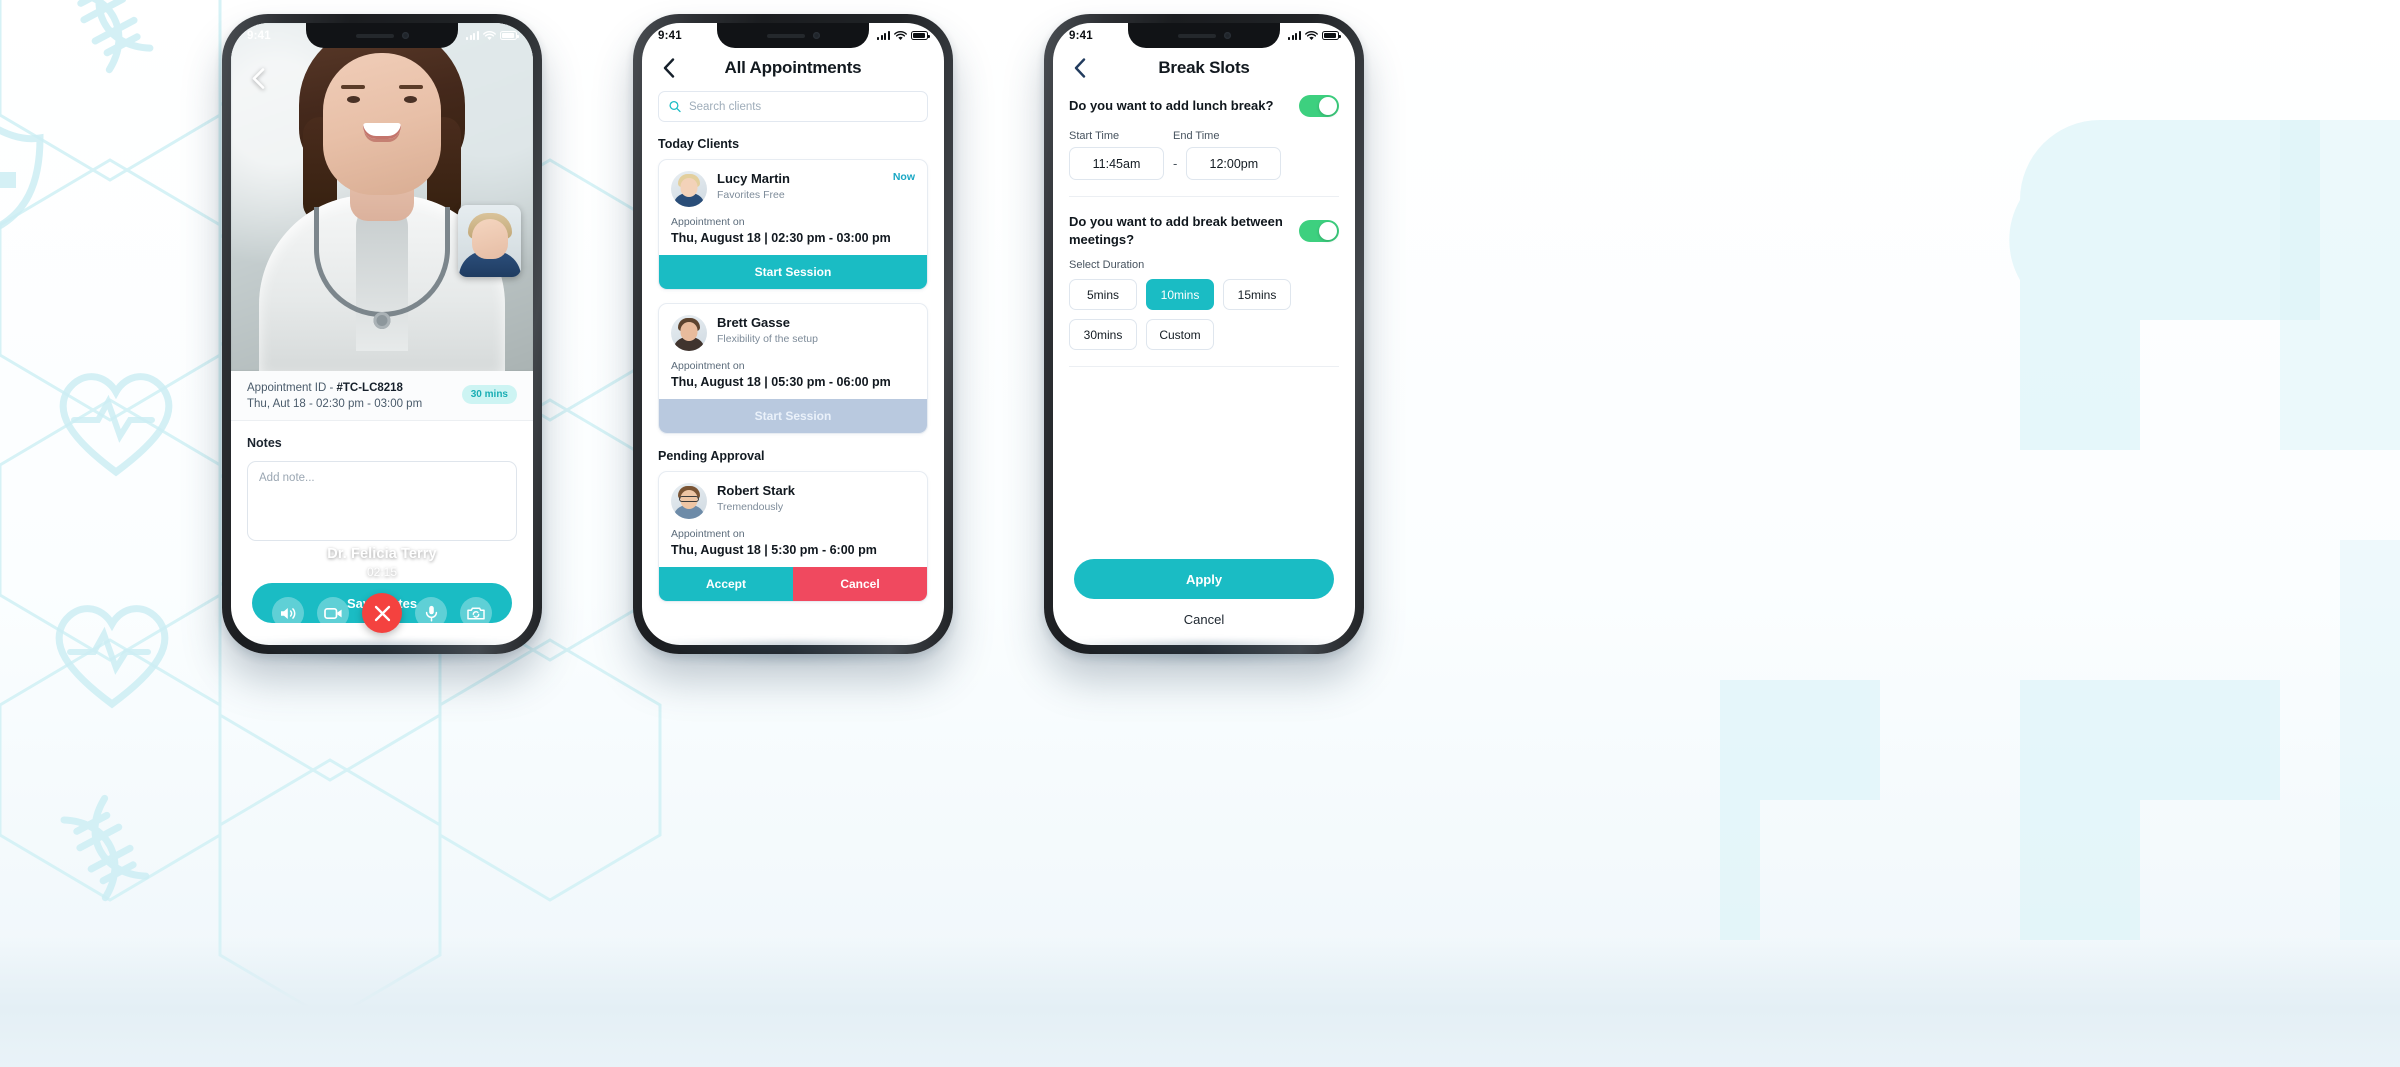 This screenshot has width=2400, height=1067. I want to click on cancel-button: Cancel, so click(860, 584).